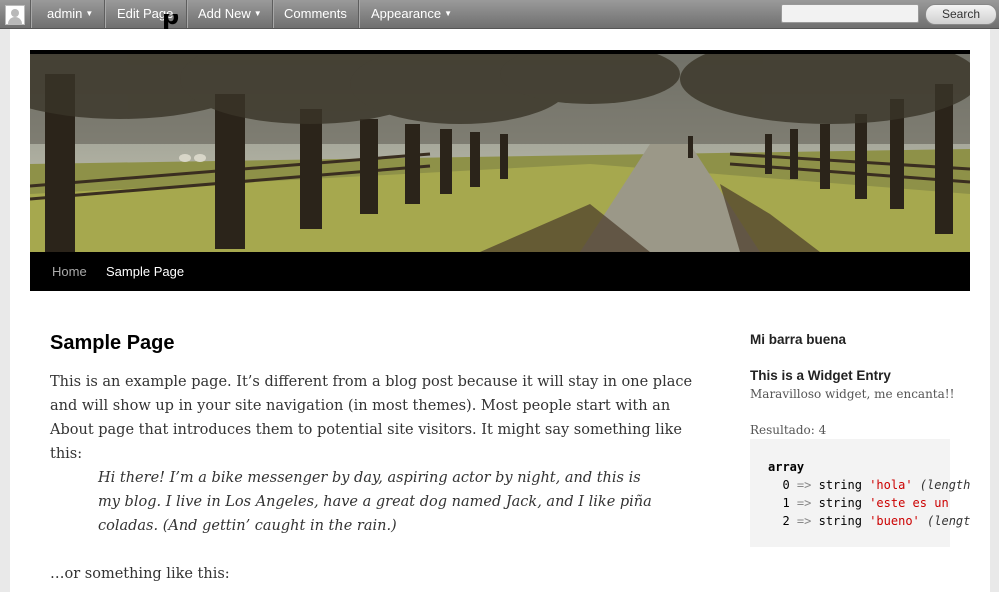 Image resolution: width=999 pixels, height=592 pixels. Describe the element at coordinates (145, 271) in the screenshot. I see `nav-sample-page: Sample Page` at that location.